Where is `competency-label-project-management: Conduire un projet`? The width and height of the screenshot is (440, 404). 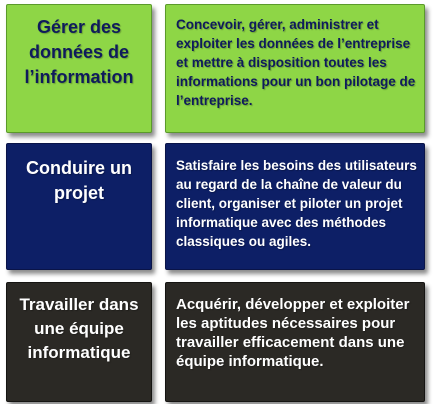 competency-label-project-management: Conduire un projet is located at coordinates (79, 206).